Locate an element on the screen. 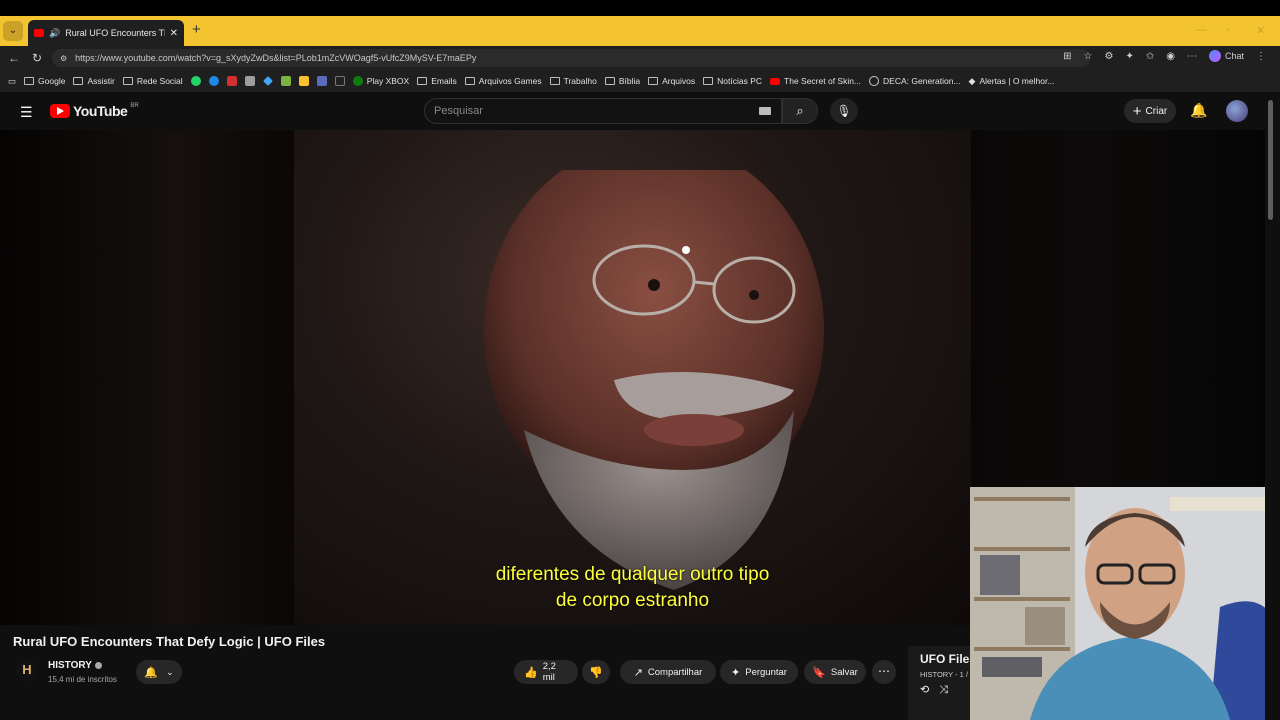 The width and height of the screenshot is (1280, 720). playlist-controls: ⟲⤨ is located at coordinates (945, 690).